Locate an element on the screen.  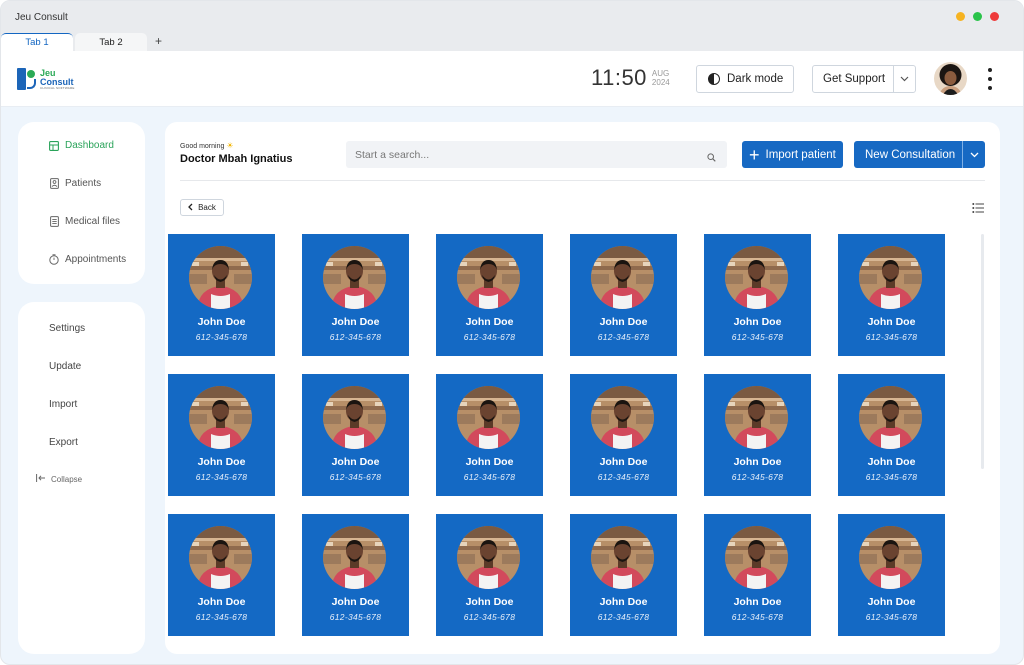
app-logo: Jeu Consult CLINICAL SOFTWARE is located at coordinates (46, 79).